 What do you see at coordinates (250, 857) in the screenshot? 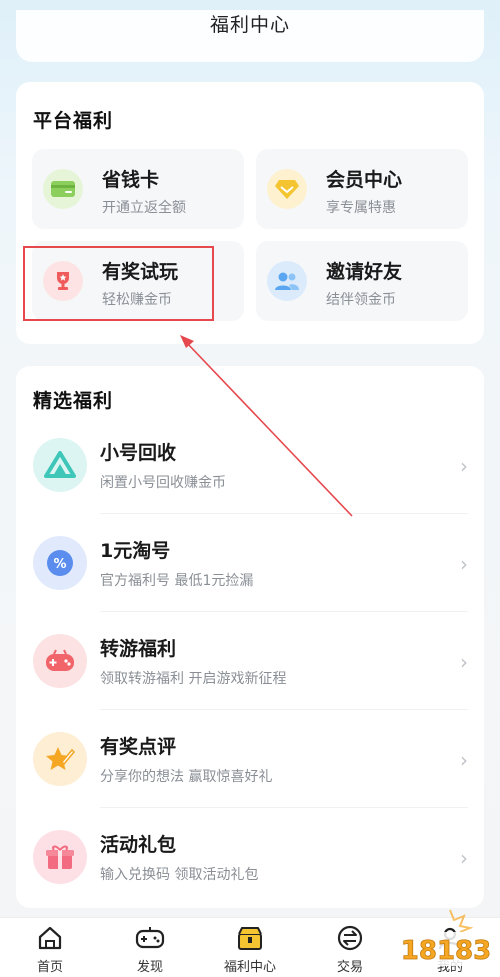
I see `list-item-event-gift: 活动礼包 输入兑换码 领取活动礼包 ›` at bounding box center [250, 857].